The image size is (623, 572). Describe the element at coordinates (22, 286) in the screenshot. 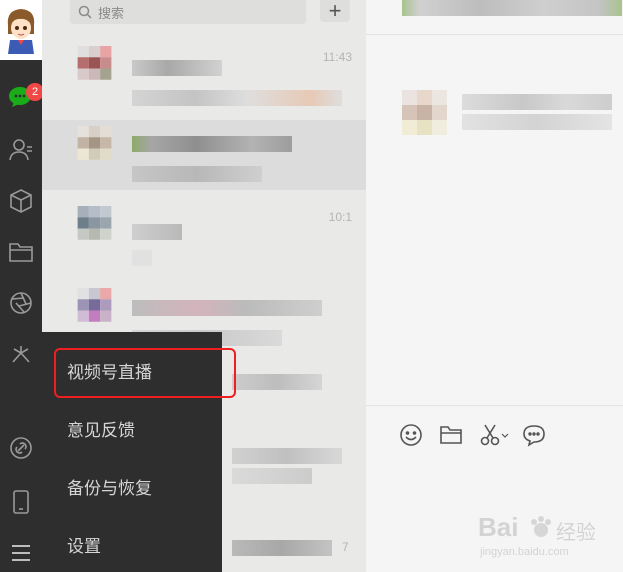

I see `nav-rail: 2` at that location.